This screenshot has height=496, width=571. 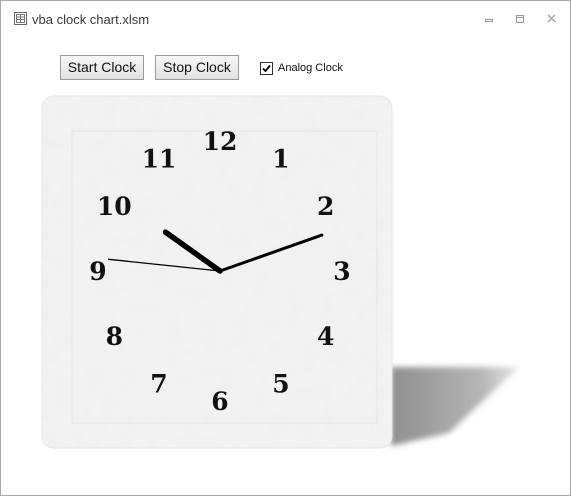 I want to click on clock-number-1: 1, so click(x=280, y=158).